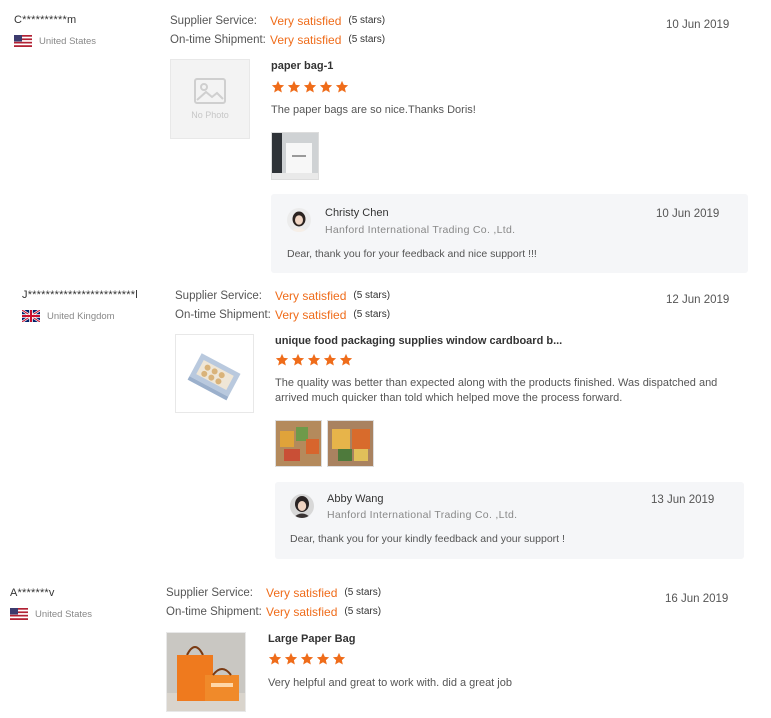 The image size is (771, 718). Describe the element at coordinates (697, 599) in the screenshot. I see `review-date: 16 Jun 2019` at that location.